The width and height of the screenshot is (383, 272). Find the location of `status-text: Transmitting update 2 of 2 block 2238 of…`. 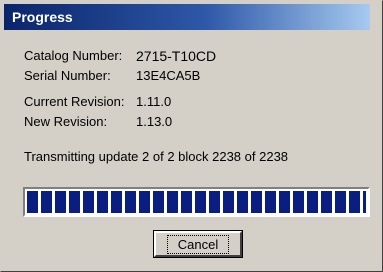

status-text: Transmitting update 2 of 2 block 2238 of… is located at coordinates (156, 156).